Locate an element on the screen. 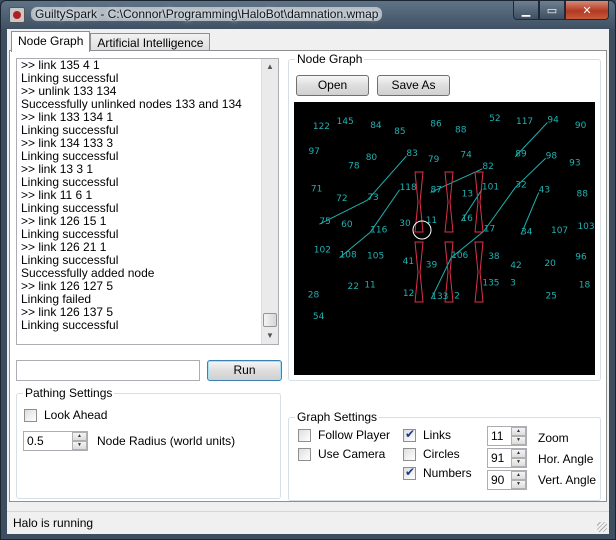 The height and width of the screenshot is (540, 616). zoom-spinner: 11 ▲ ▼ is located at coordinates (507, 436).